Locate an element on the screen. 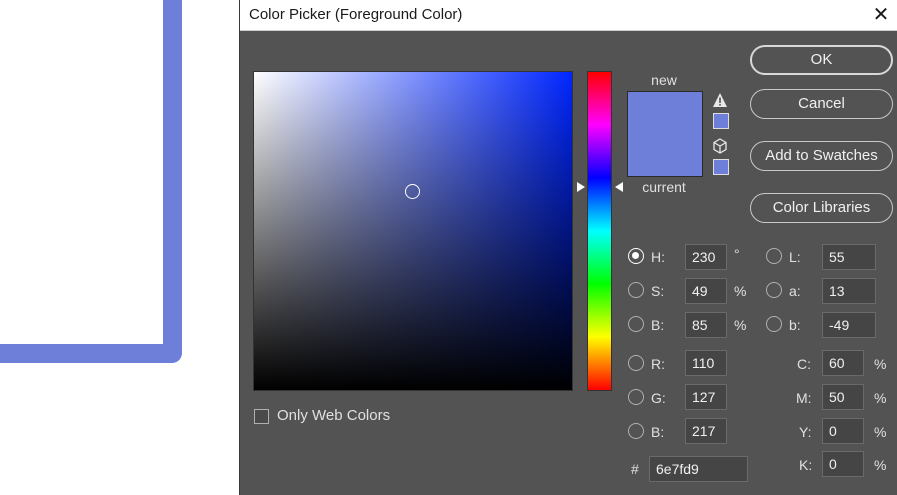 The height and width of the screenshot is (495, 897). brightness-field: 85 is located at coordinates (706, 325).